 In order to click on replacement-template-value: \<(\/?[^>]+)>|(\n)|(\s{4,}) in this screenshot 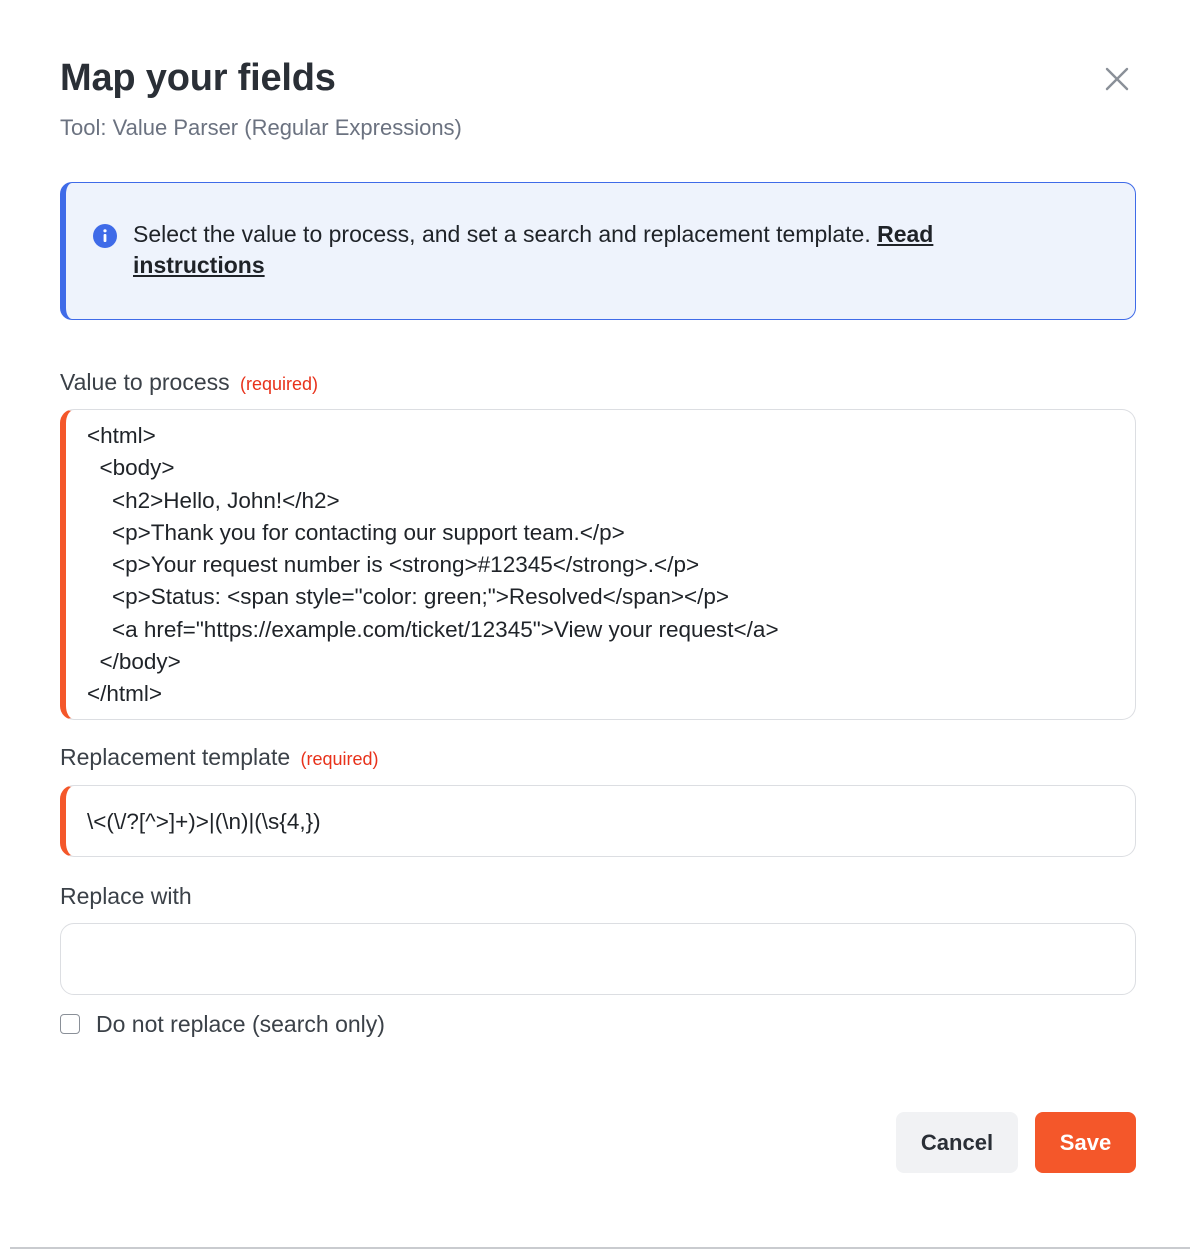, I will do `click(204, 821)`.